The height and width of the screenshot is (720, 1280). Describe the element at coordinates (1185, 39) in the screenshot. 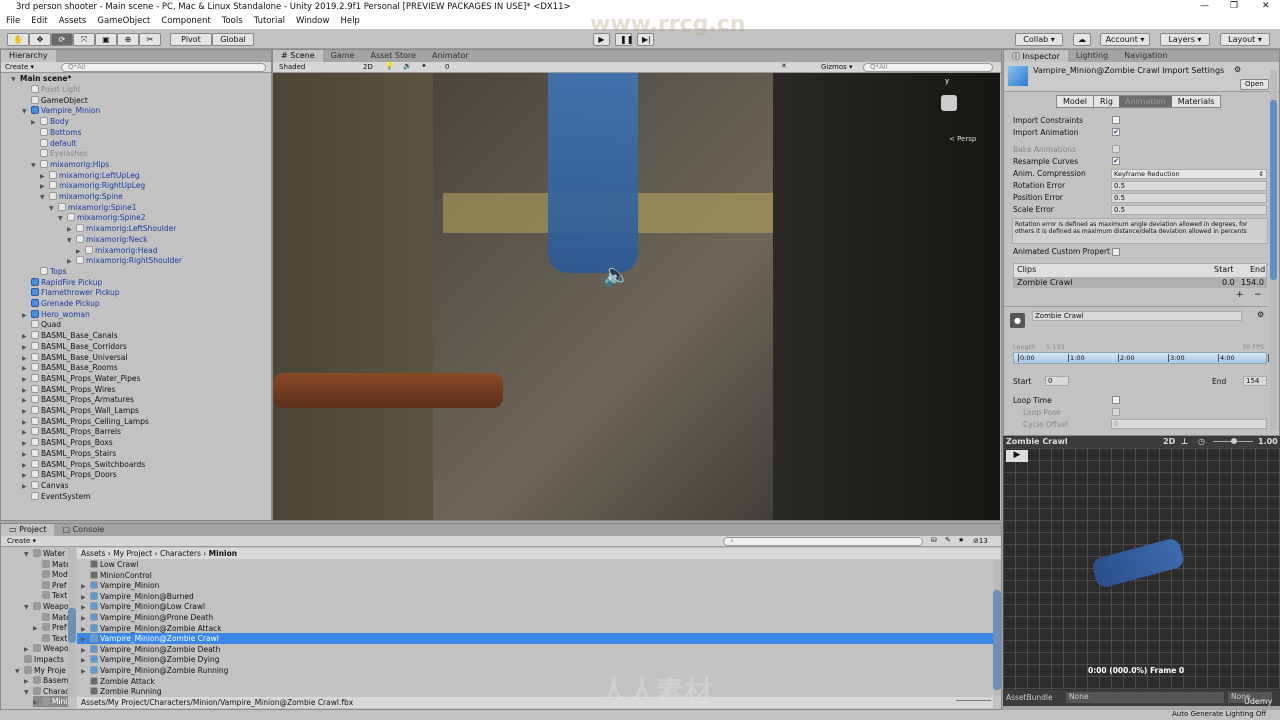

I see `layers-dropdown: Layers ▾` at that location.